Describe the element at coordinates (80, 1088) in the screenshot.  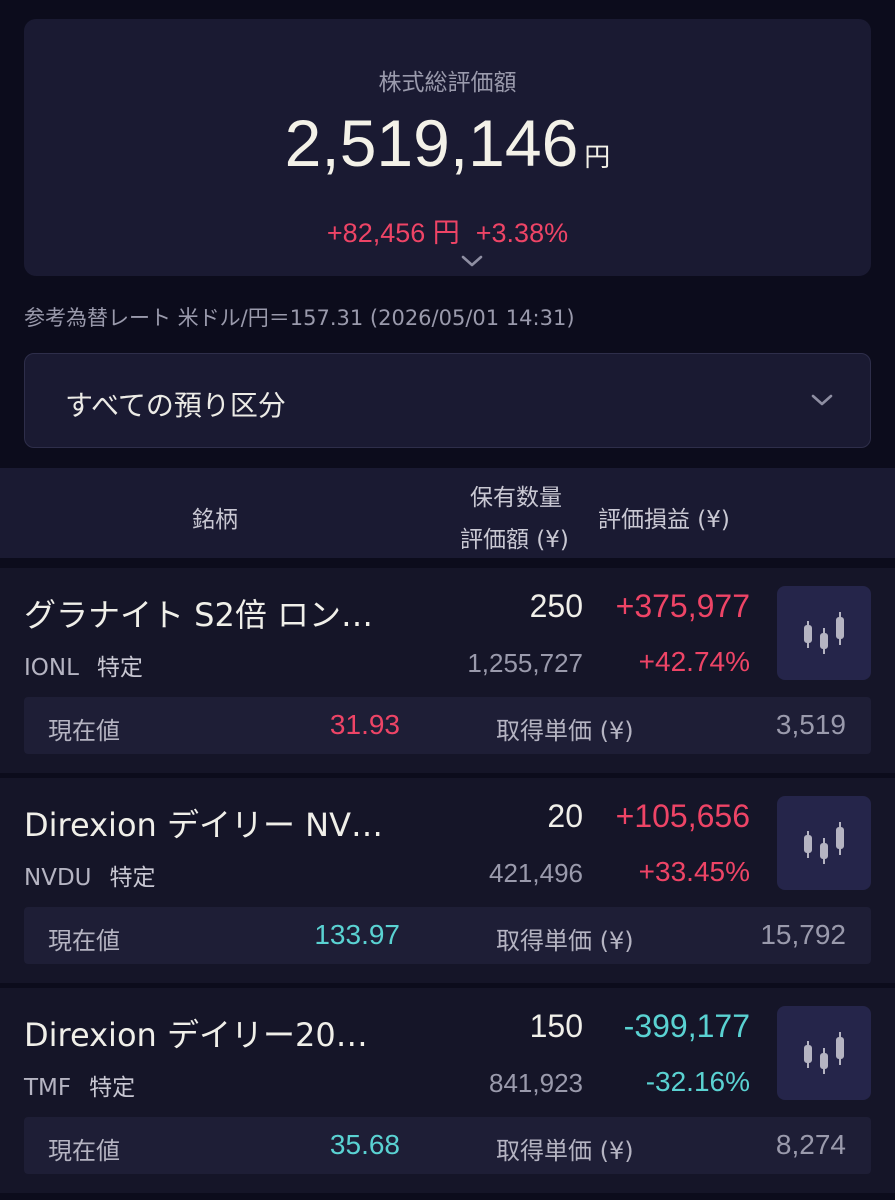
I see `holding-code: TMF 特定` at that location.